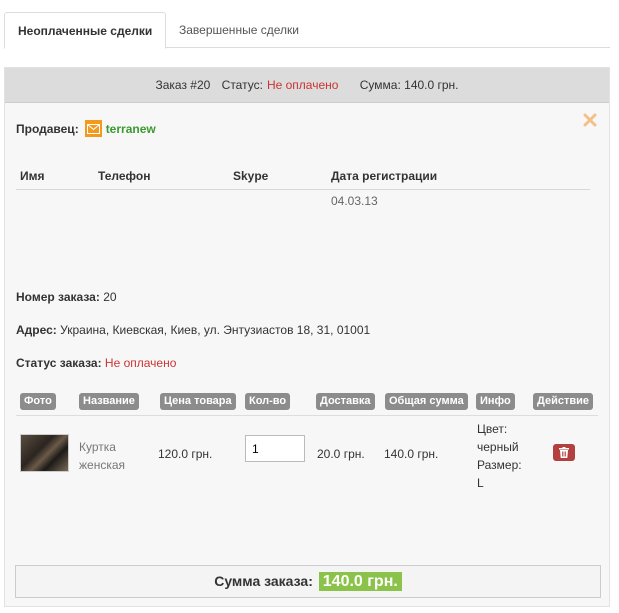 Image resolution: width=619 pixels, height=613 pixels. Describe the element at coordinates (268, 401) in the screenshot. I see `th-qty: Кол-во` at that location.